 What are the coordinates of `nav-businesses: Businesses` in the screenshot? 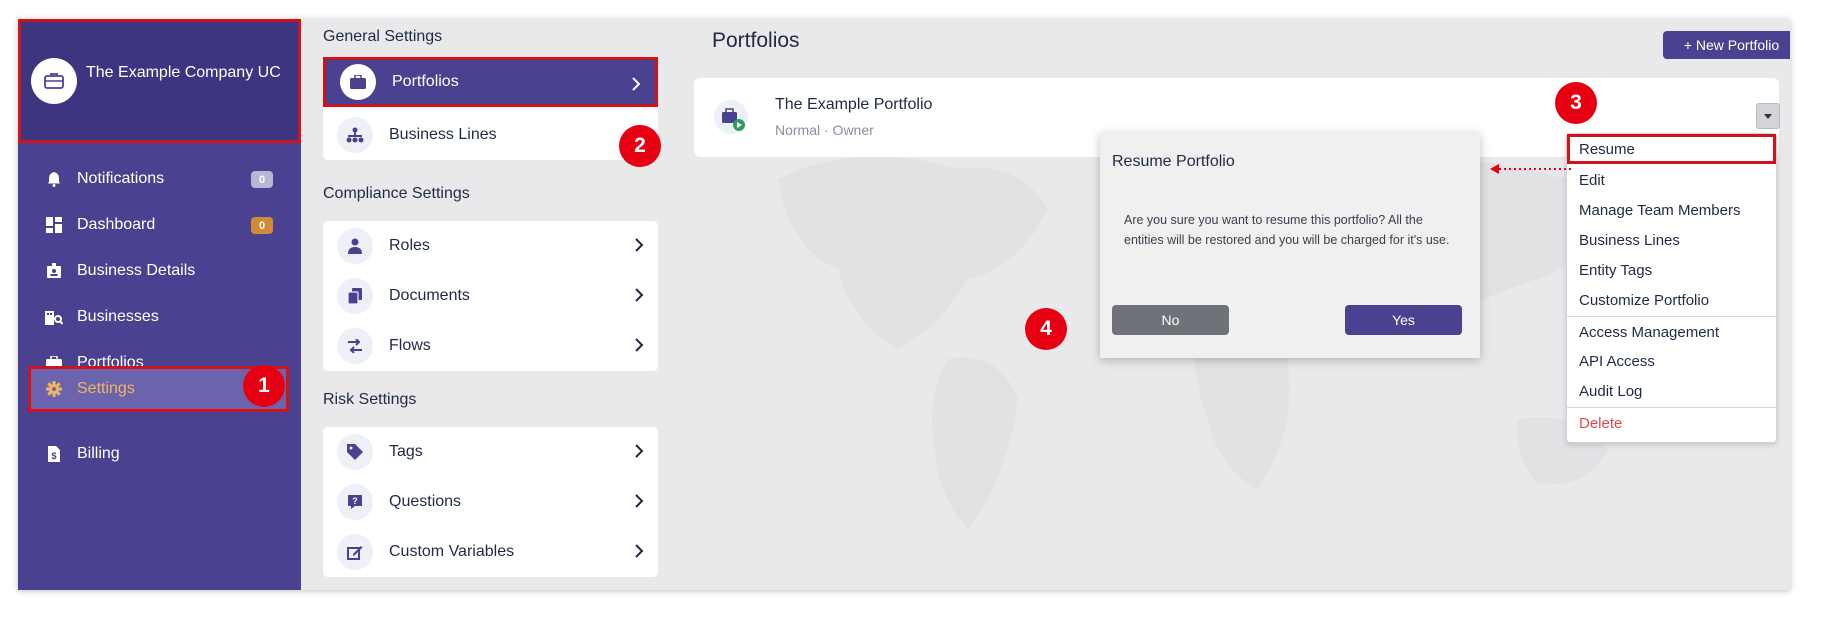 It's located at (159, 317).